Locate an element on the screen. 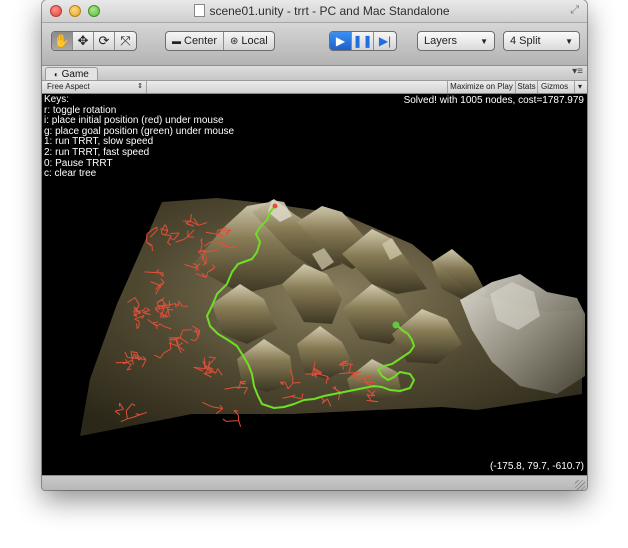 The height and width of the screenshot is (548, 628). move-tool-button: ✥ is located at coordinates (83, 41).